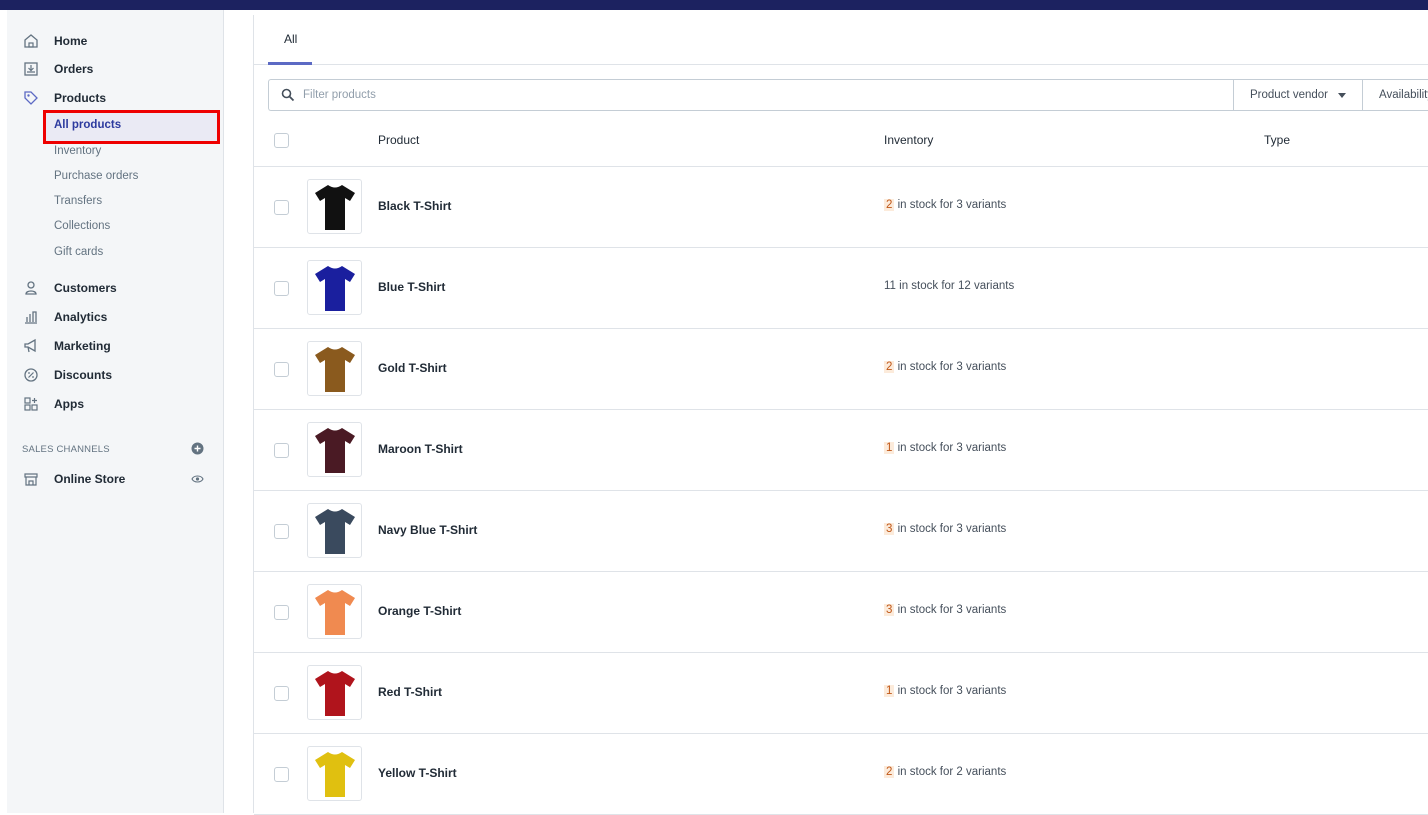 The width and height of the screenshot is (1428, 815). I want to click on table-row: Gold T-Shirt 2 in stock for 3 variants, so click(841, 369).